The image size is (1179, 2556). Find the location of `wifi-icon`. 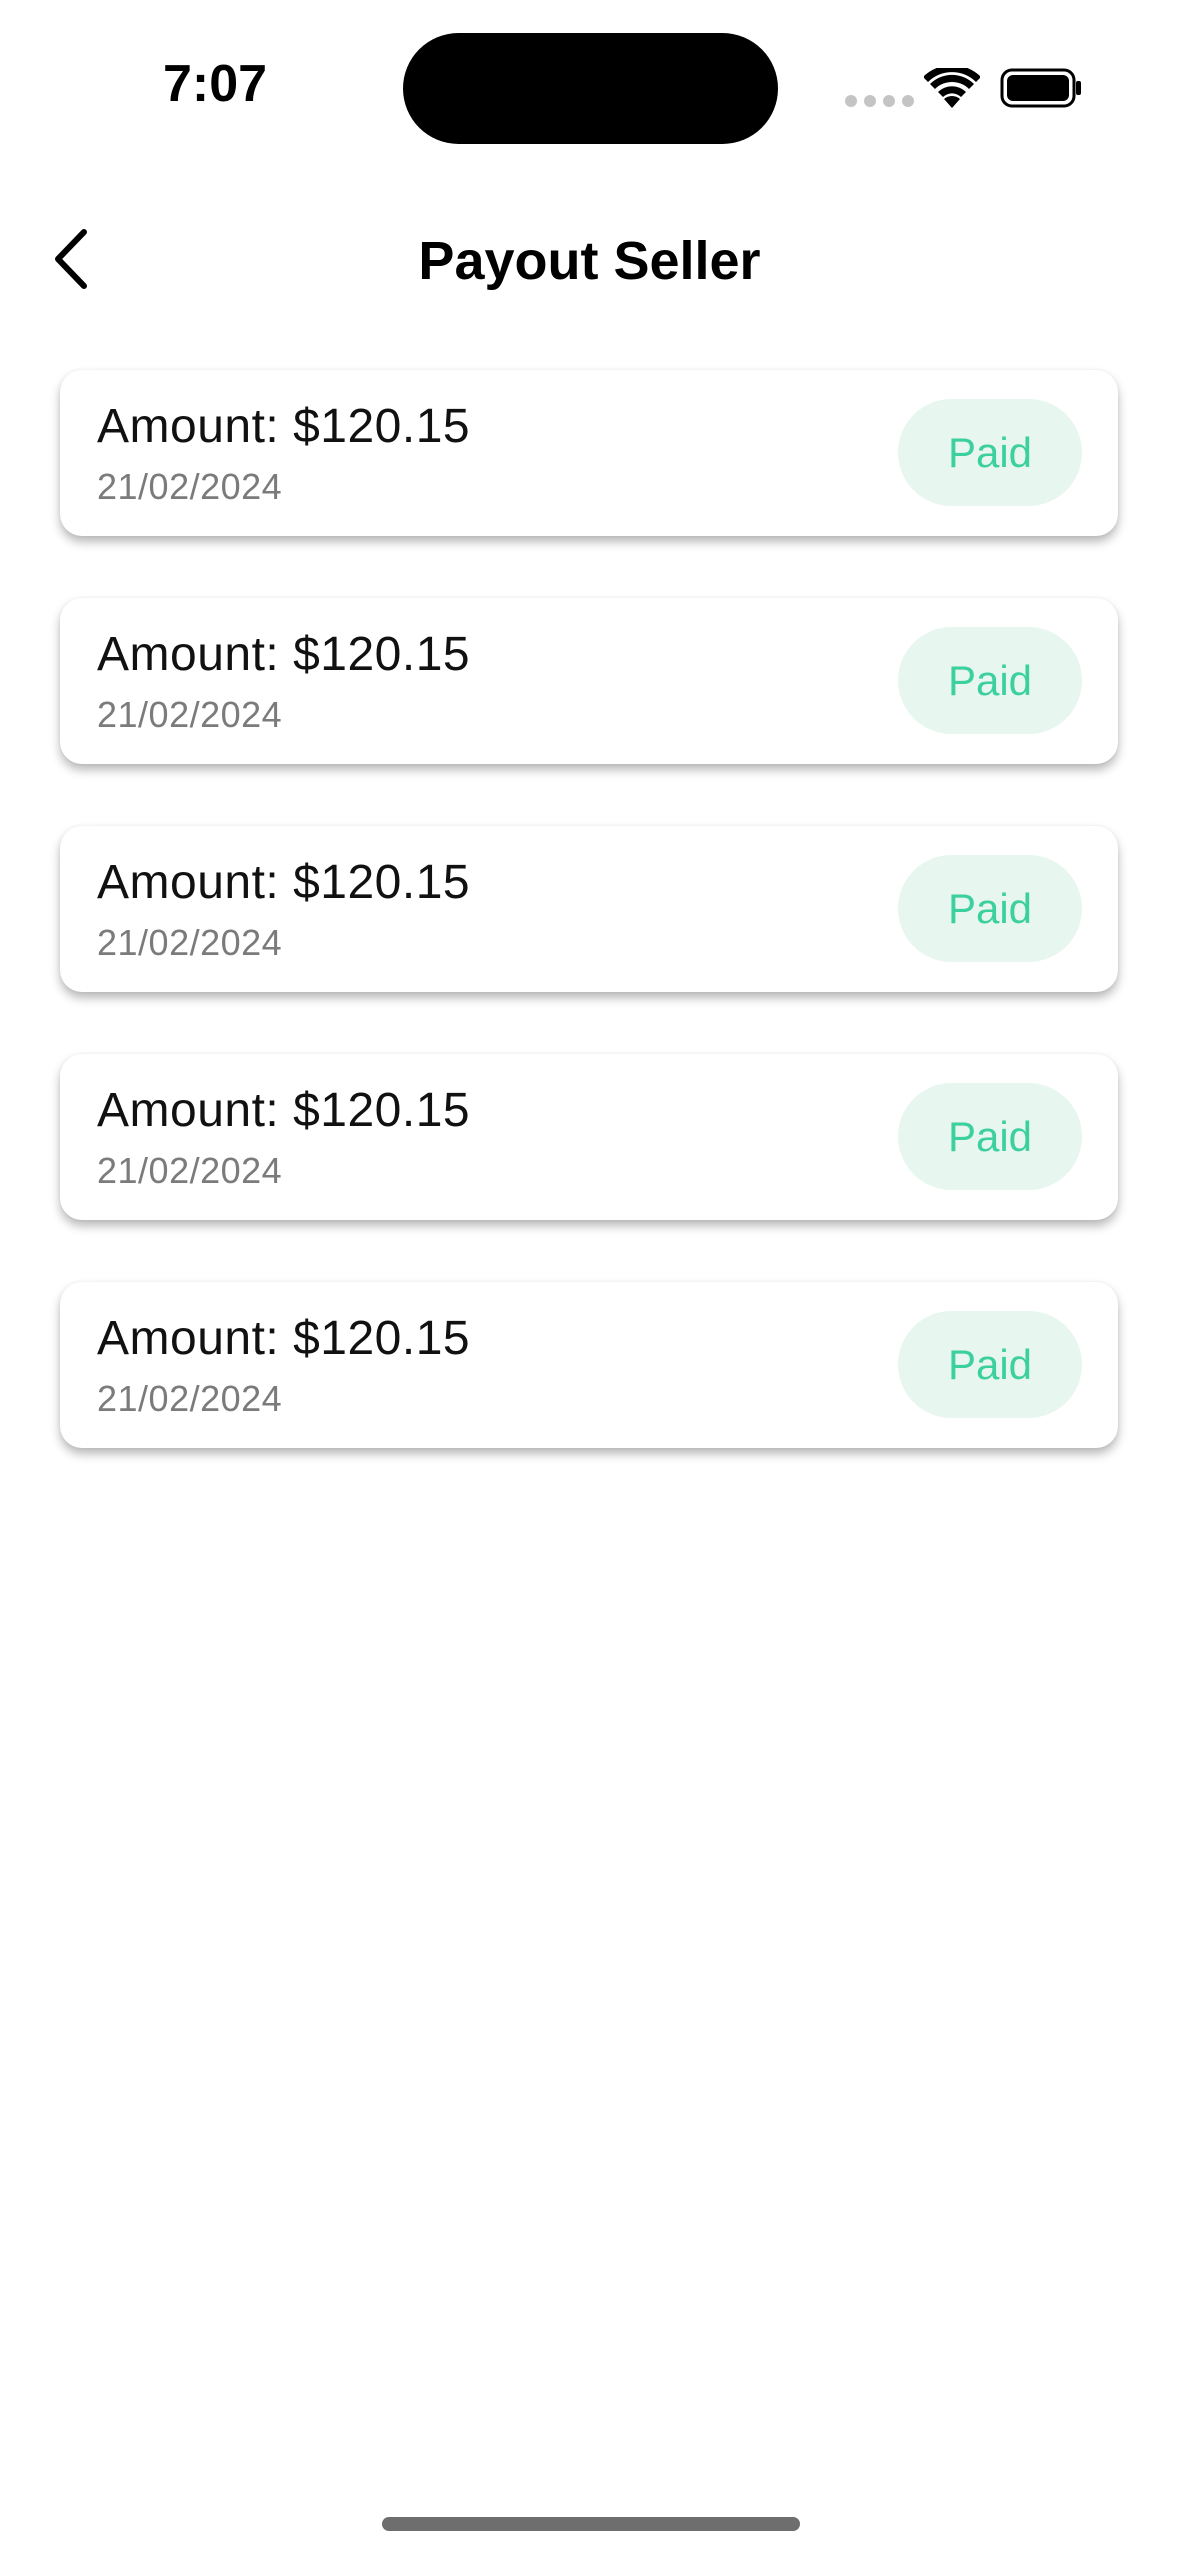

wifi-icon is located at coordinates (952, 87).